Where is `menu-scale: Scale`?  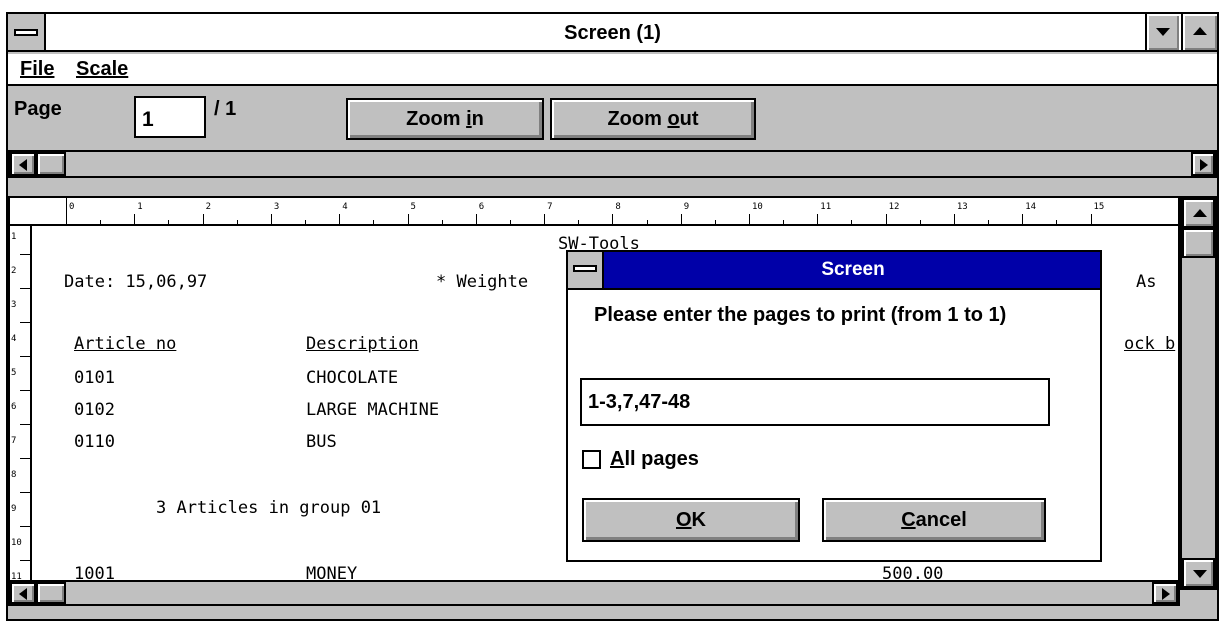
menu-scale: Scale is located at coordinates (102, 69).